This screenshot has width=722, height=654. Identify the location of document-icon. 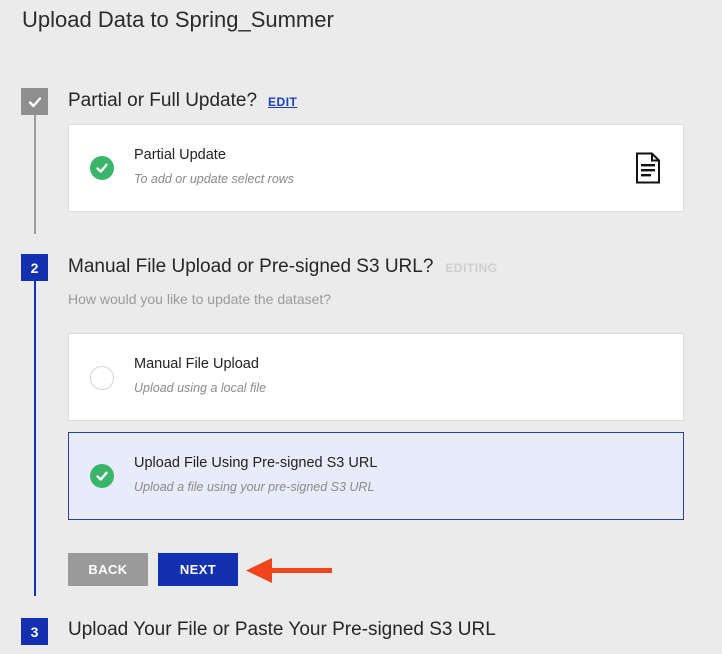
(648, 168).